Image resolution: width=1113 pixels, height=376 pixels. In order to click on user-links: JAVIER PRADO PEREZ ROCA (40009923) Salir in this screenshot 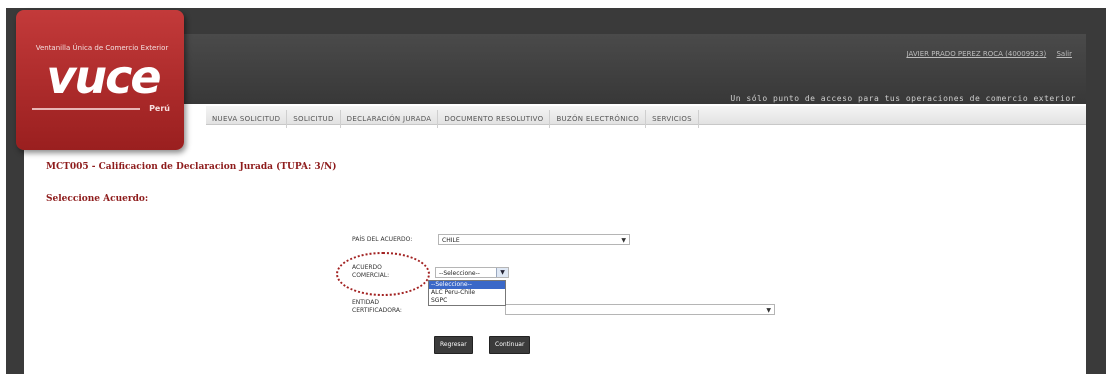, I will do `click(985, 54)`.